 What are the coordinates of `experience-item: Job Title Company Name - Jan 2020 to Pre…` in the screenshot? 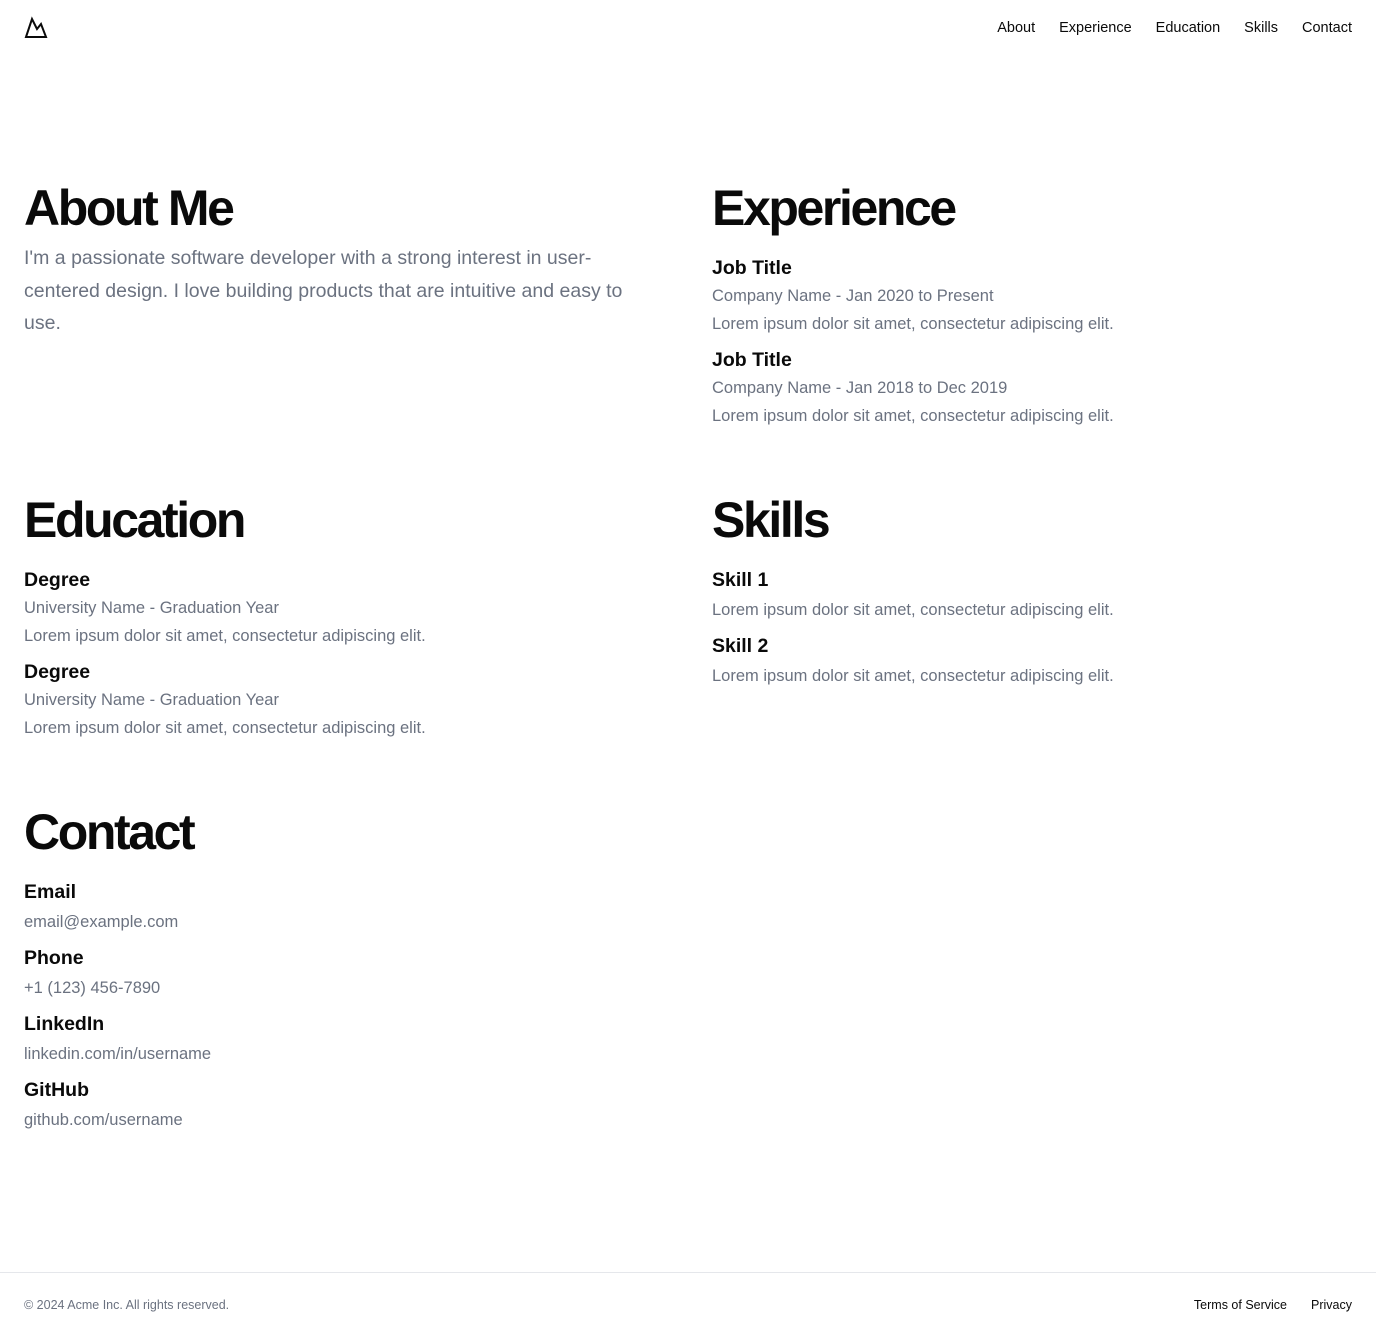 It's located at (1032, 296).